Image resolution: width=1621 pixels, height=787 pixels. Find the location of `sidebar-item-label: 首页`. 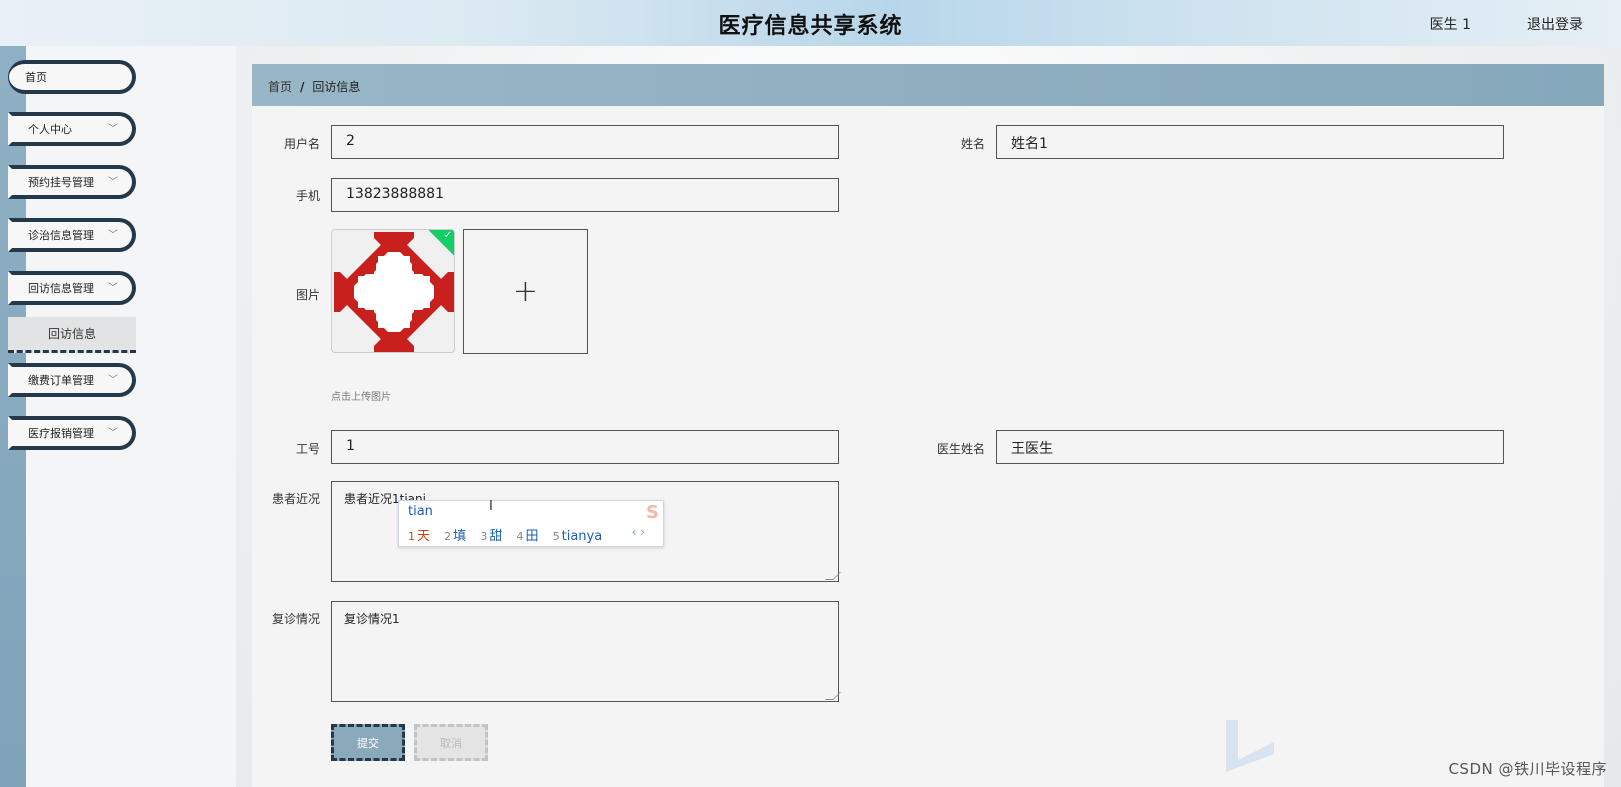

sidebar-item-label: 首页 is located at coordinates (36, 77).